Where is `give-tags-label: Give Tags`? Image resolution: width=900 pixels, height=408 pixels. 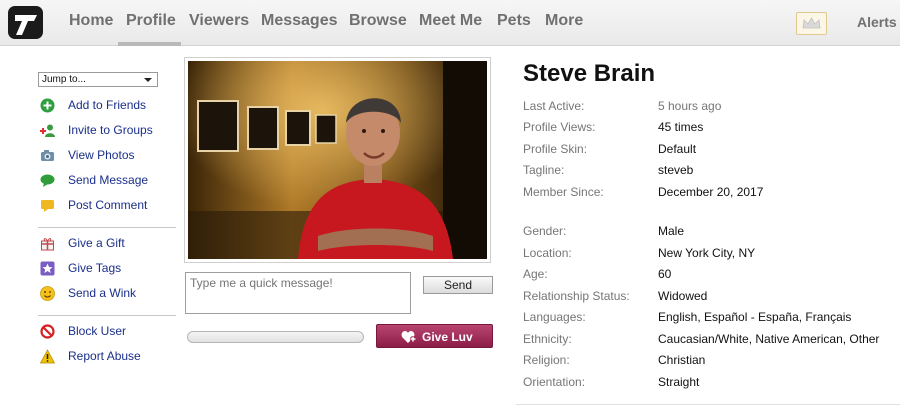
give-tags-label: Give Tags is located at coordinates (95, 268).